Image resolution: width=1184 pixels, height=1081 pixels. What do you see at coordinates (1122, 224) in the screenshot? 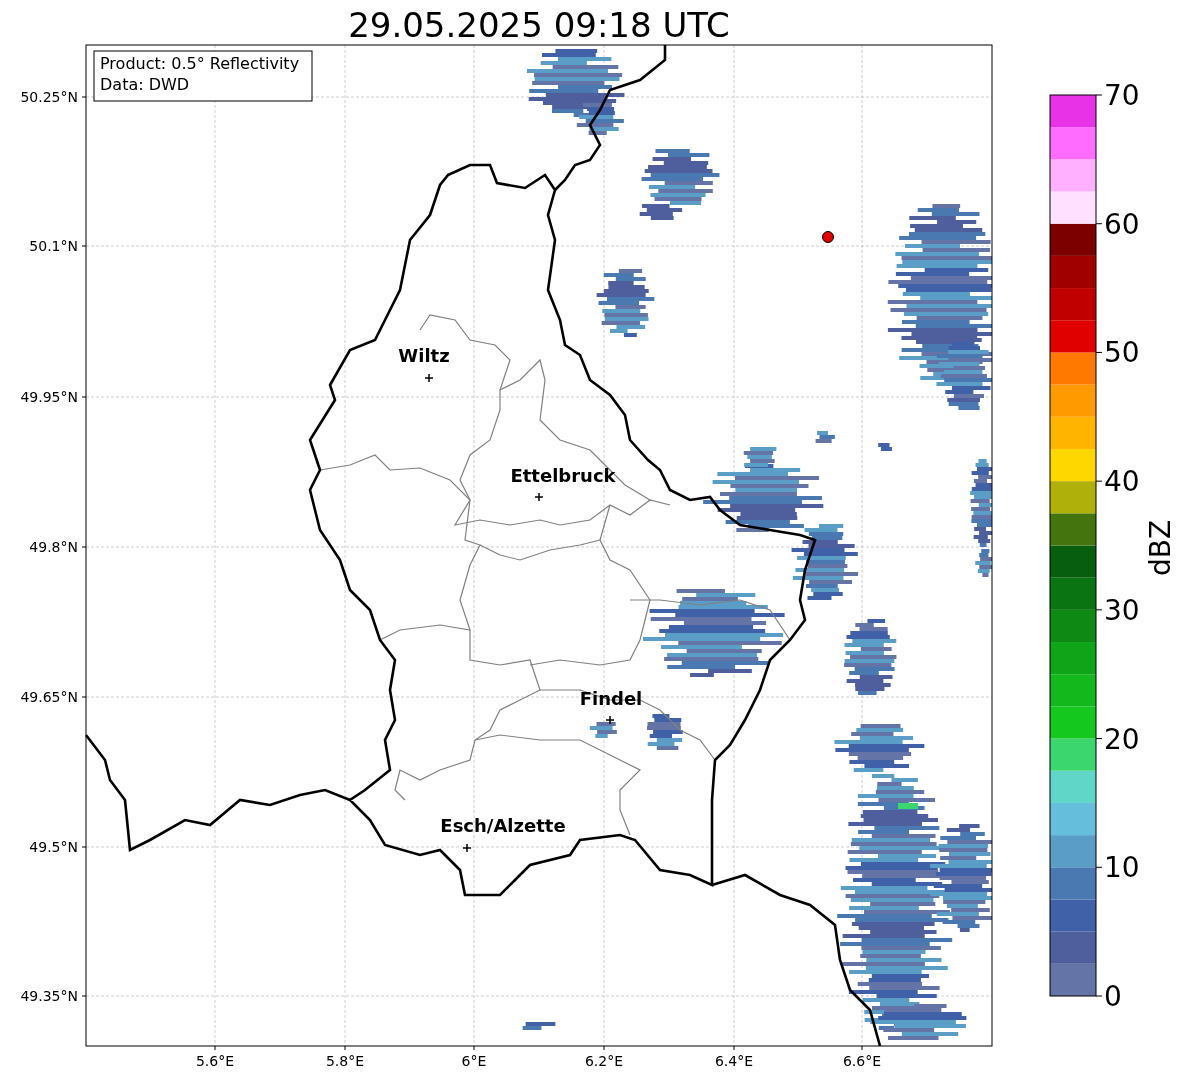
I see `colorbar-tick-label: 60` at bounding box center [1122, 224].